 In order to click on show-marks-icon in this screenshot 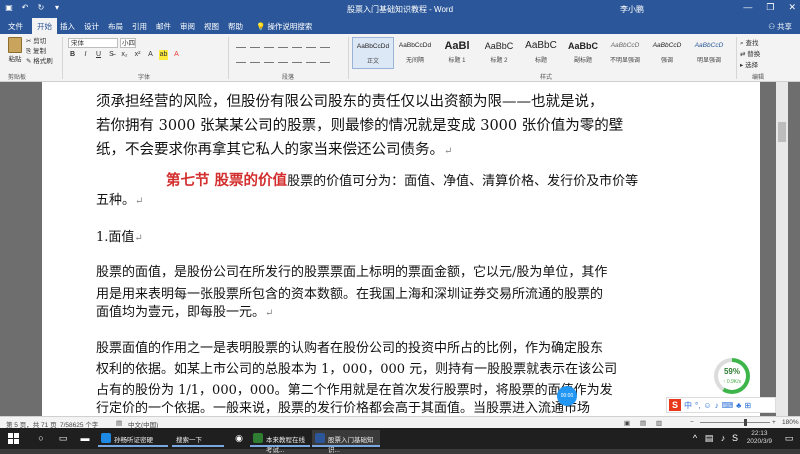, I will do `click(325, 43)`.